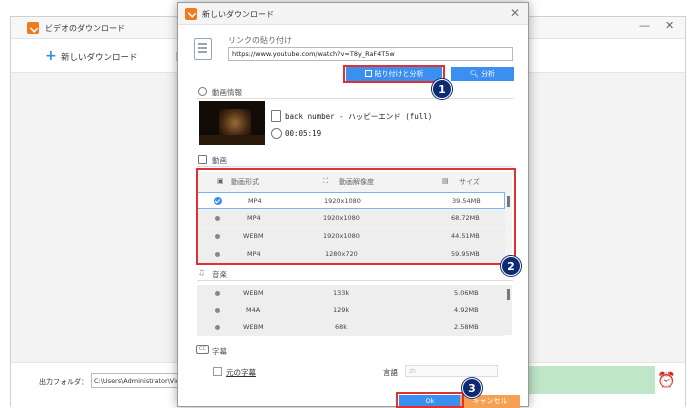 This screenshot has width=700, height=408. I want to click on plus-icon: +, so click(51, 56).